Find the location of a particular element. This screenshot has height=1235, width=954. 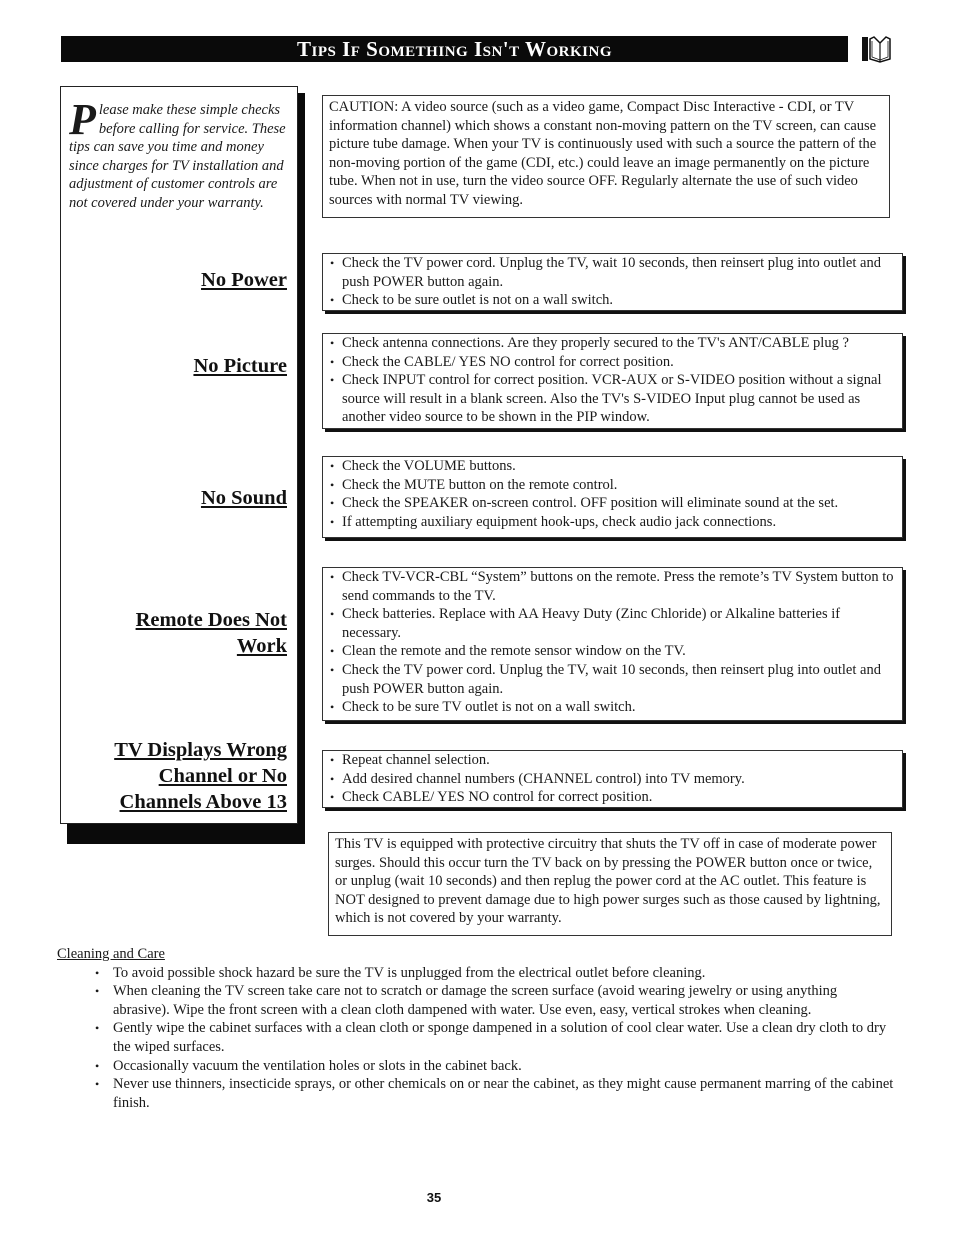

page-number: 35 is located at coordinates (434, 1197).